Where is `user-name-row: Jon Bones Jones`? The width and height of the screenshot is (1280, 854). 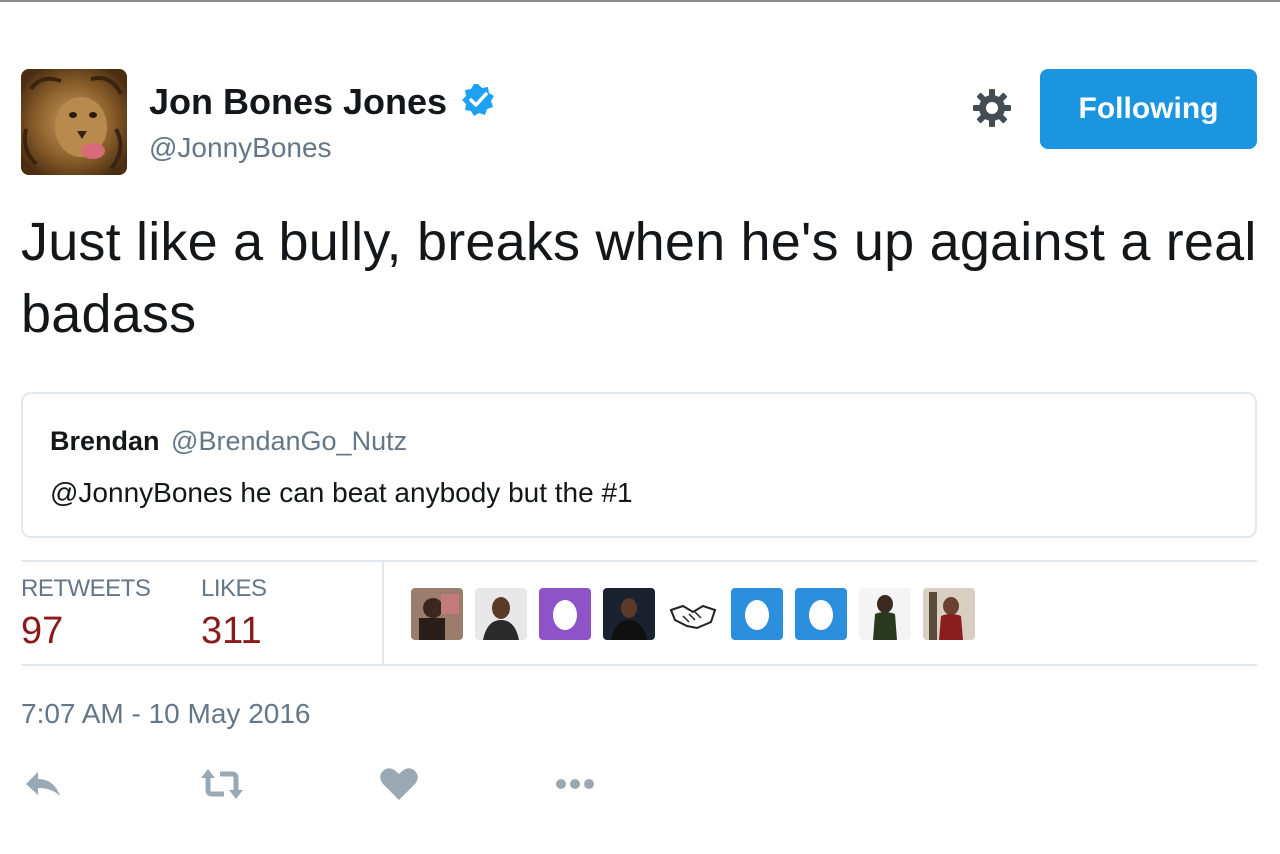 user-name-row: Jon Bones Jones is located at coordinates (322, 102).